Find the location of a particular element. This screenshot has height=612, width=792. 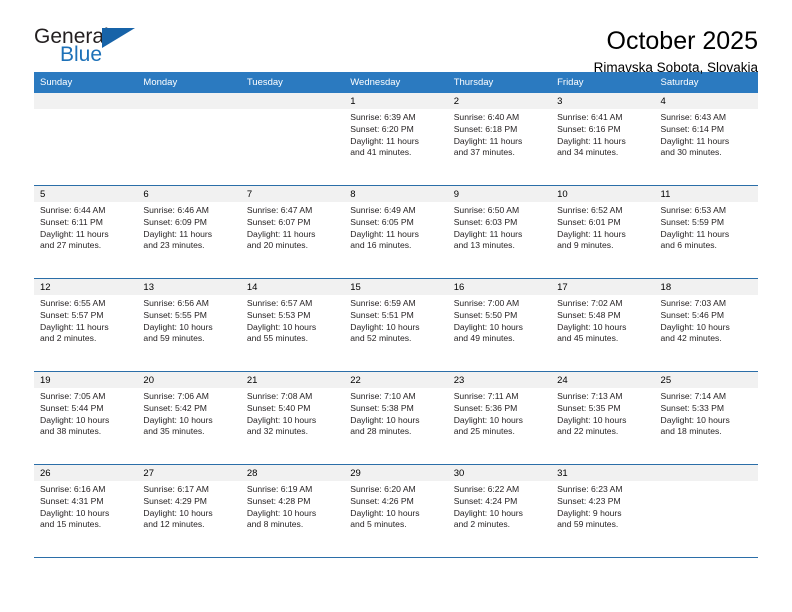

day-number: 20 is located at coordinates (189, 380).